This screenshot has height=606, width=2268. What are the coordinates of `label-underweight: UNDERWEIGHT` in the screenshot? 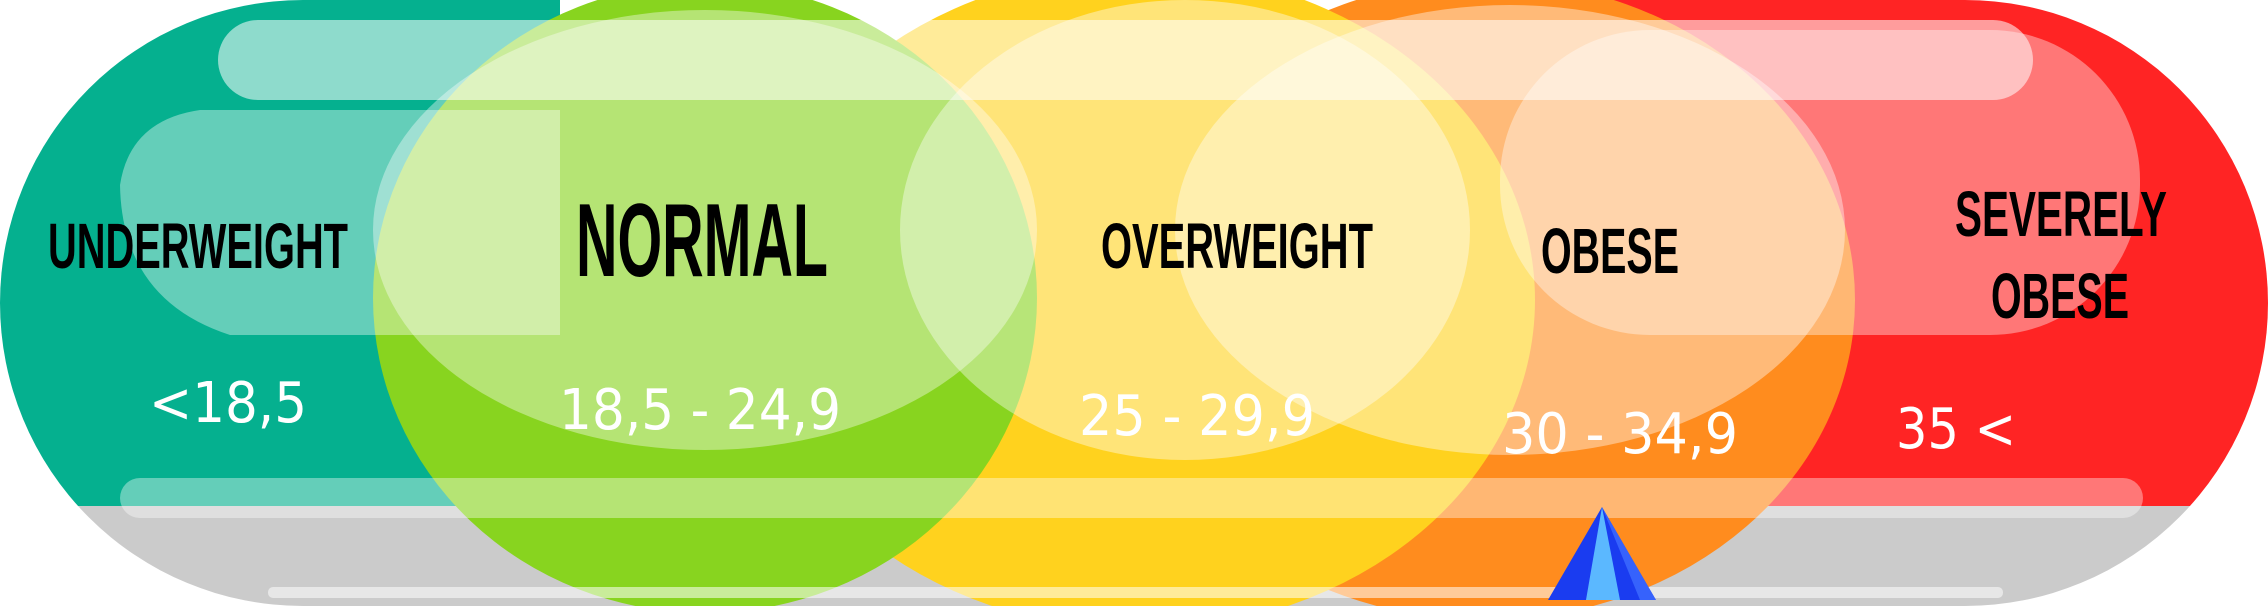 It's located at (198, 246).